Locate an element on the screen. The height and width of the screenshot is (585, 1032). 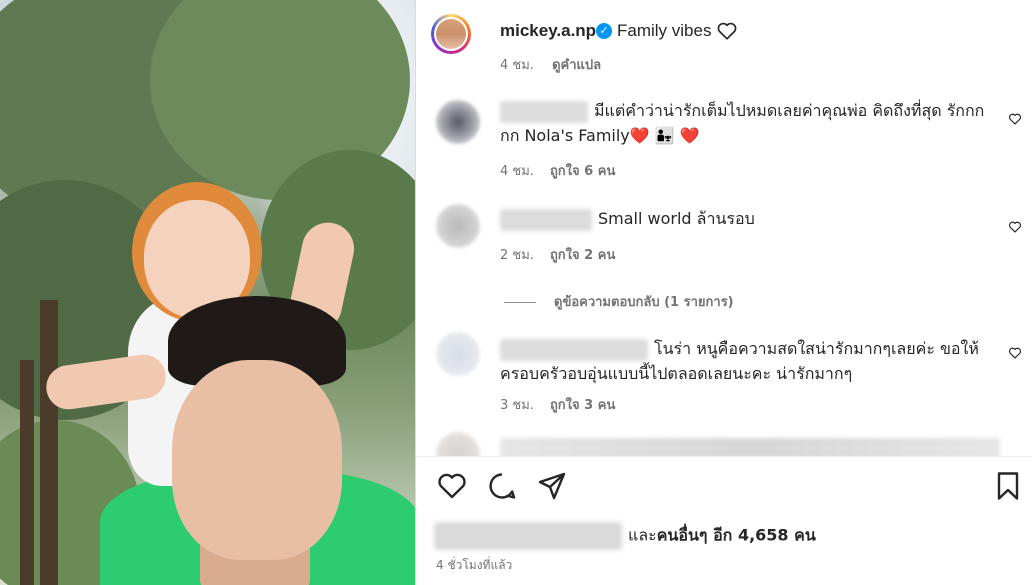
action-bar is located at coordinates (724, 490).